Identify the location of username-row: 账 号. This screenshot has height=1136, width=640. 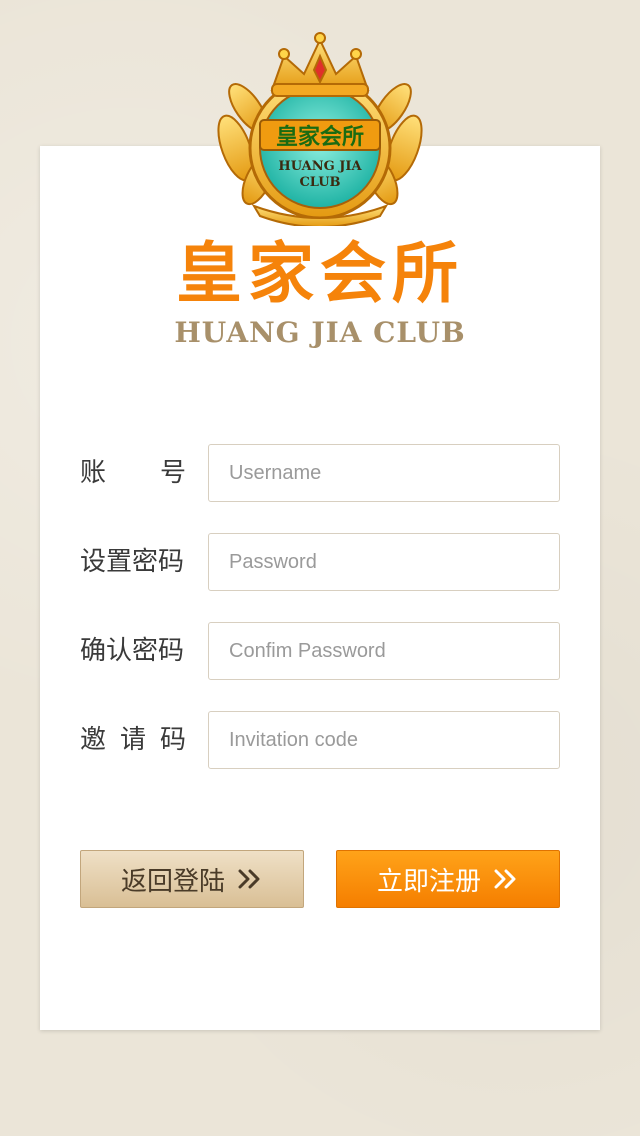
(320, 473).